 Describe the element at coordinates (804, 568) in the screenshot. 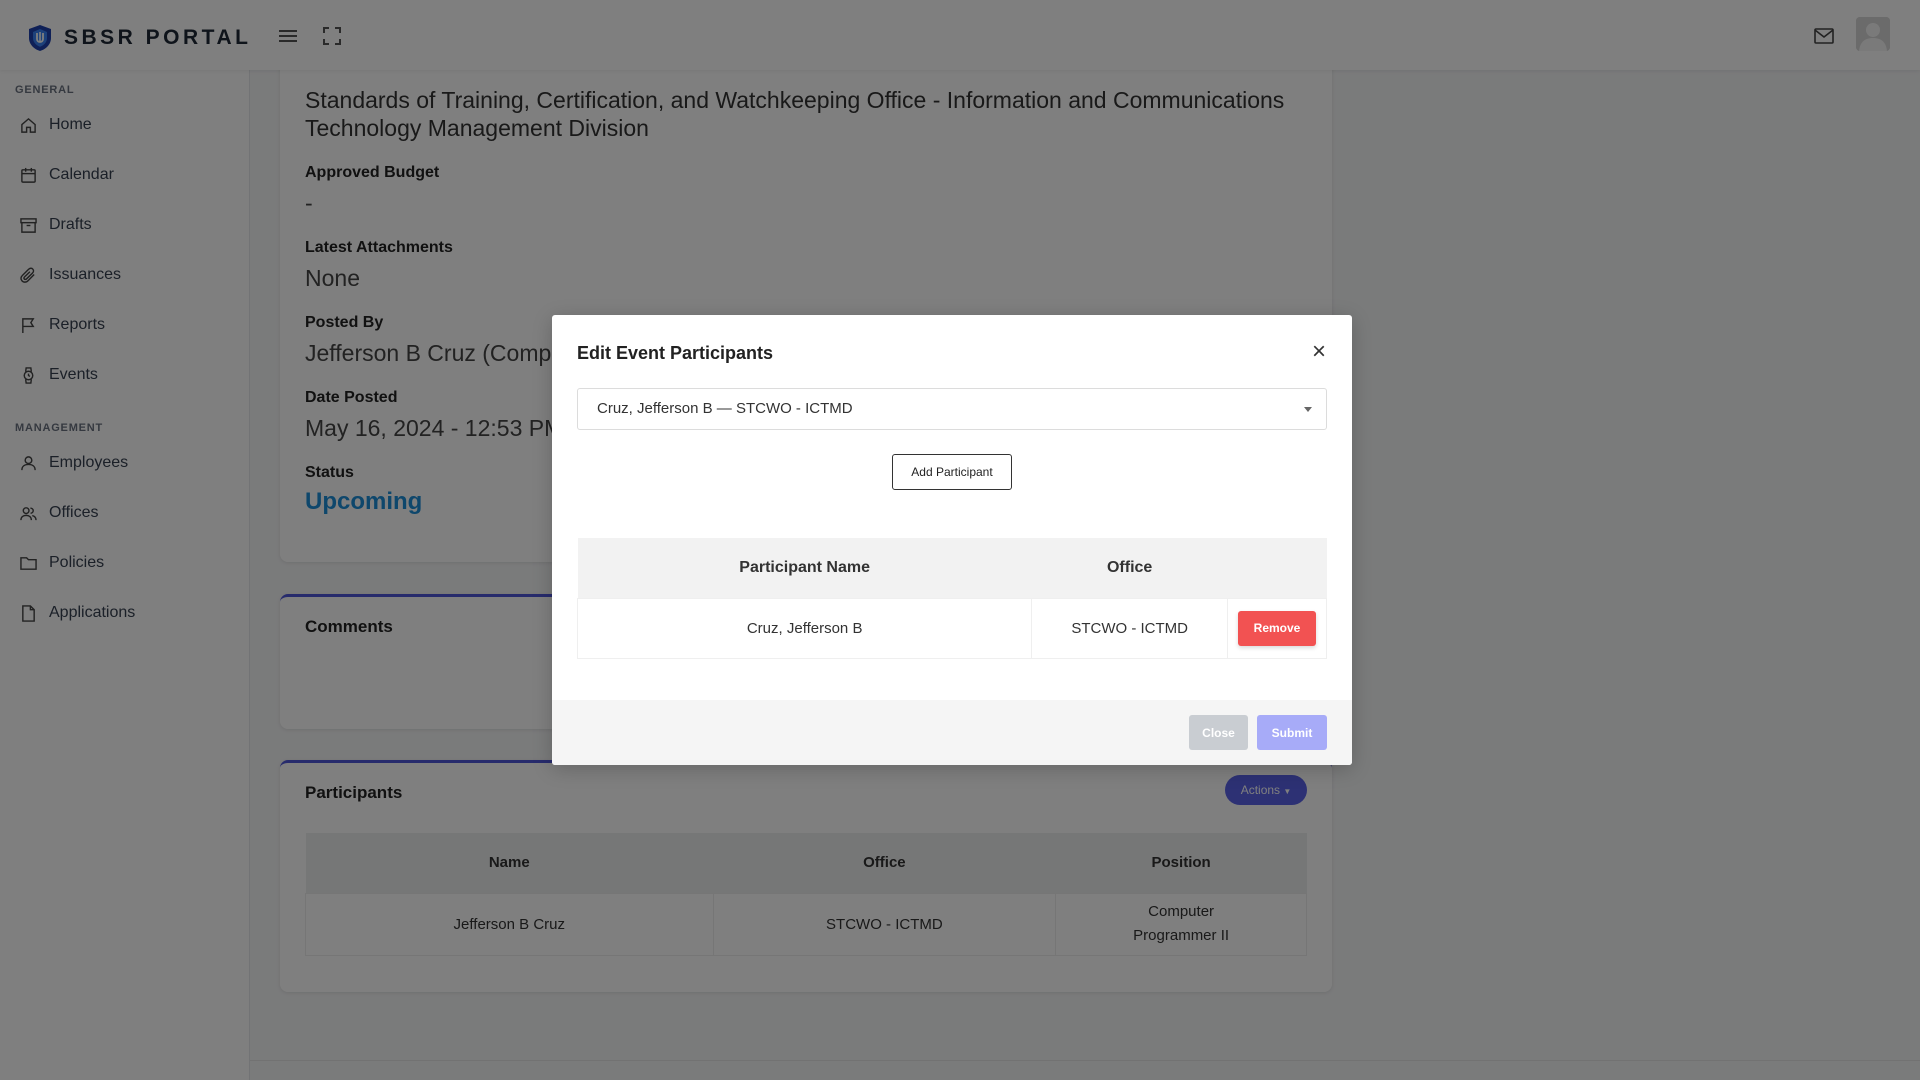

I see `column-header-participant-name: Participant Name` at that location.